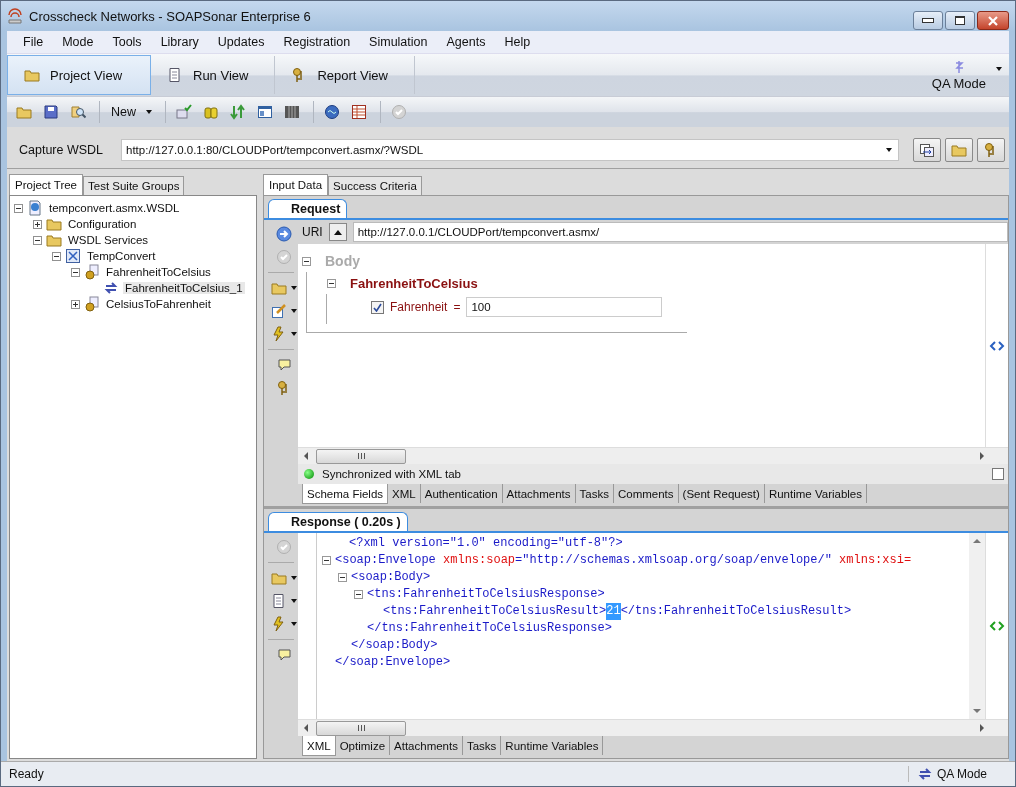 This screenshot has height=787, width=1016. I want to click on collapse-button, so click(337, 232).